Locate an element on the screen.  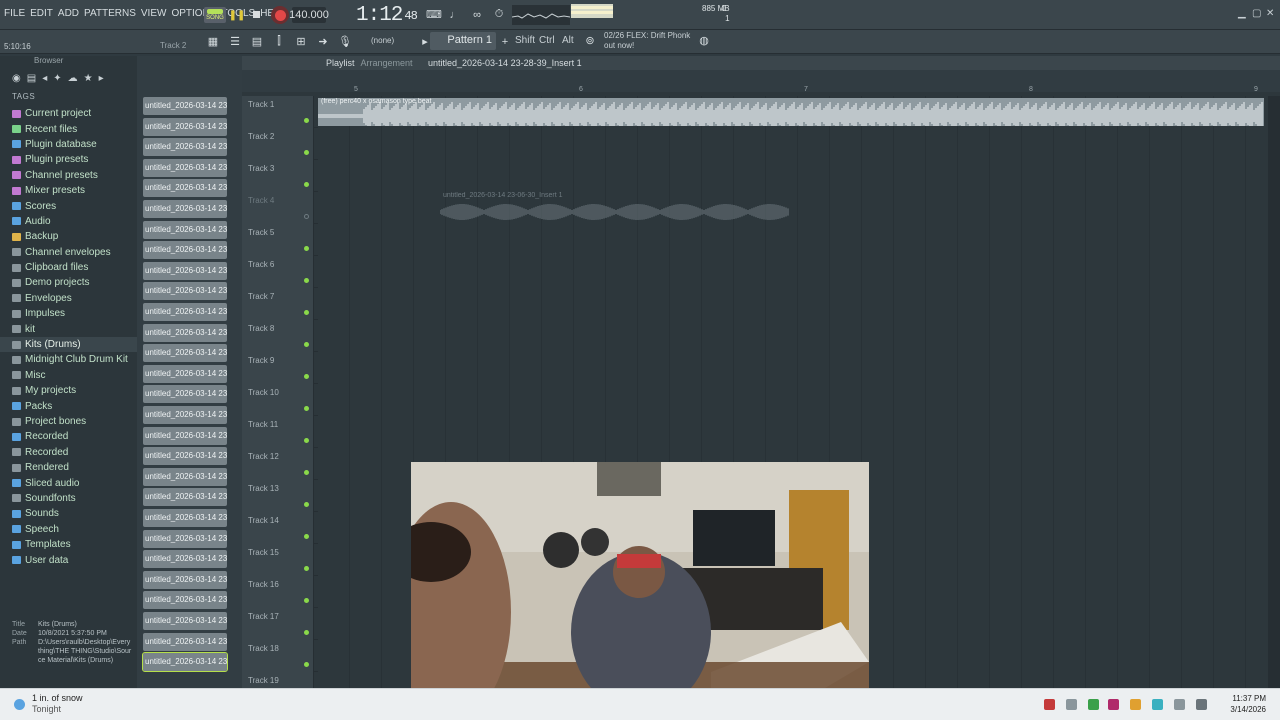
track-header: Track 6 is located at coordinates (278, 272).